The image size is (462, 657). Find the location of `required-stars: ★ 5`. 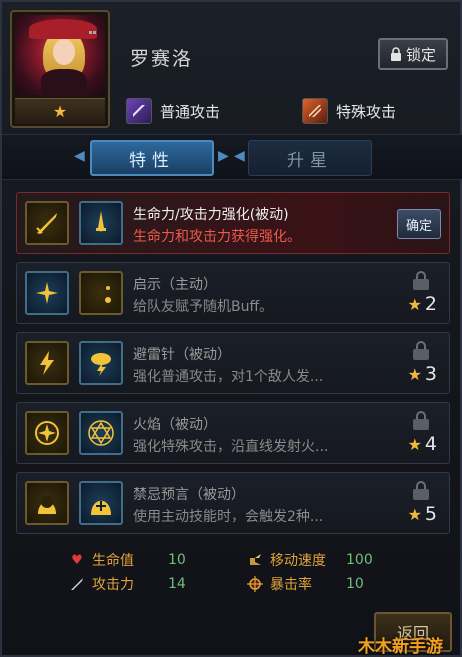

required-stars: ★ 5 is located at coordinates (422, 514).